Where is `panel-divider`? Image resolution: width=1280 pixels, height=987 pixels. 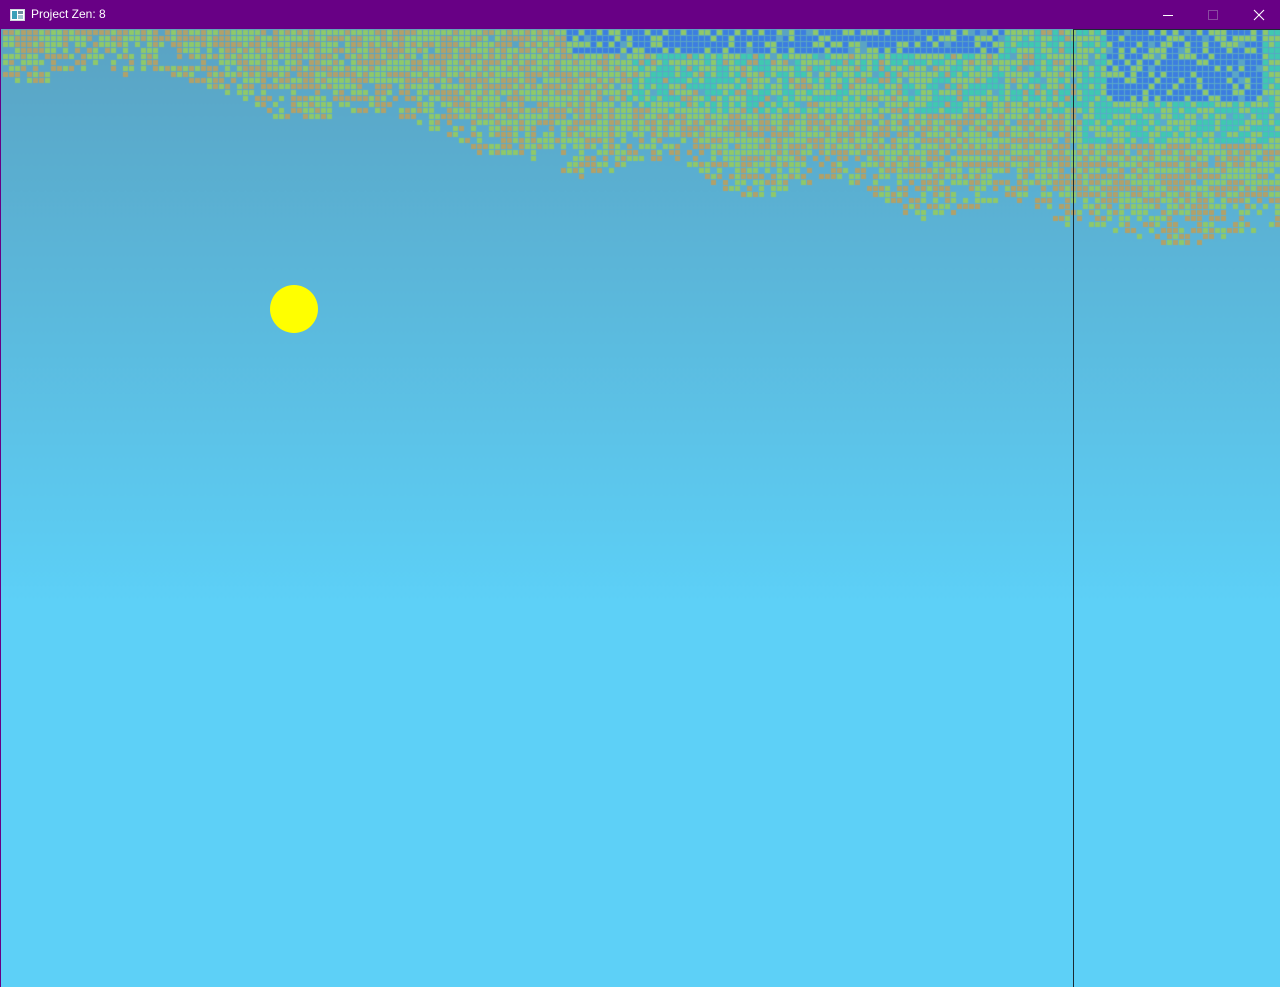 panel-divider is located at coordinates (1073, 508).